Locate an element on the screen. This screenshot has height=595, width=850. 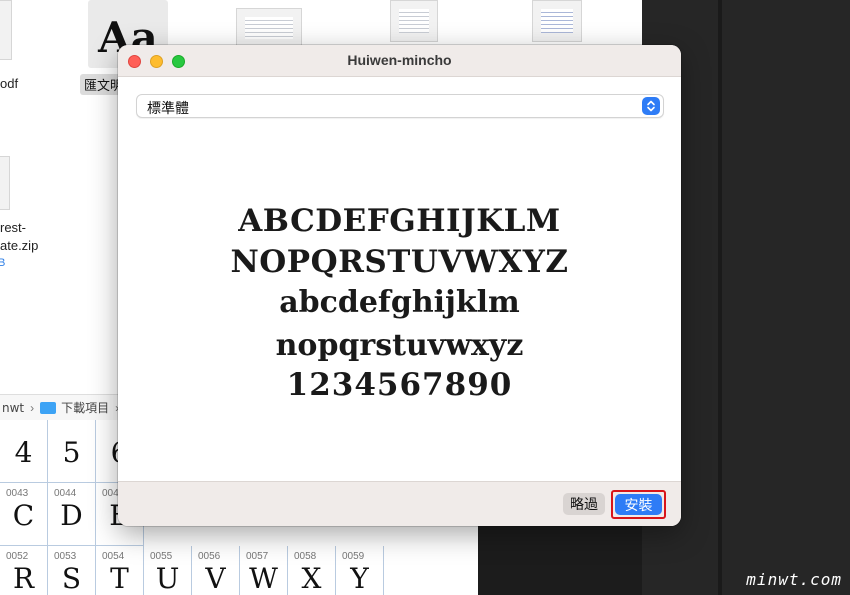
glyph: U is located at coordinates (167, 578).